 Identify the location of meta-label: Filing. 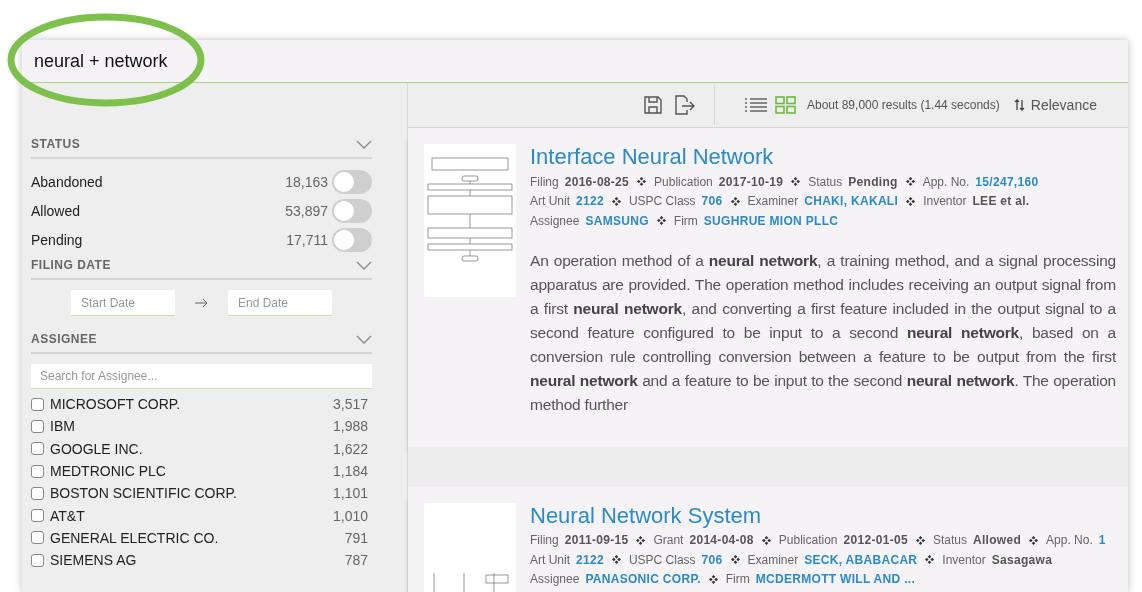
(544, 540).